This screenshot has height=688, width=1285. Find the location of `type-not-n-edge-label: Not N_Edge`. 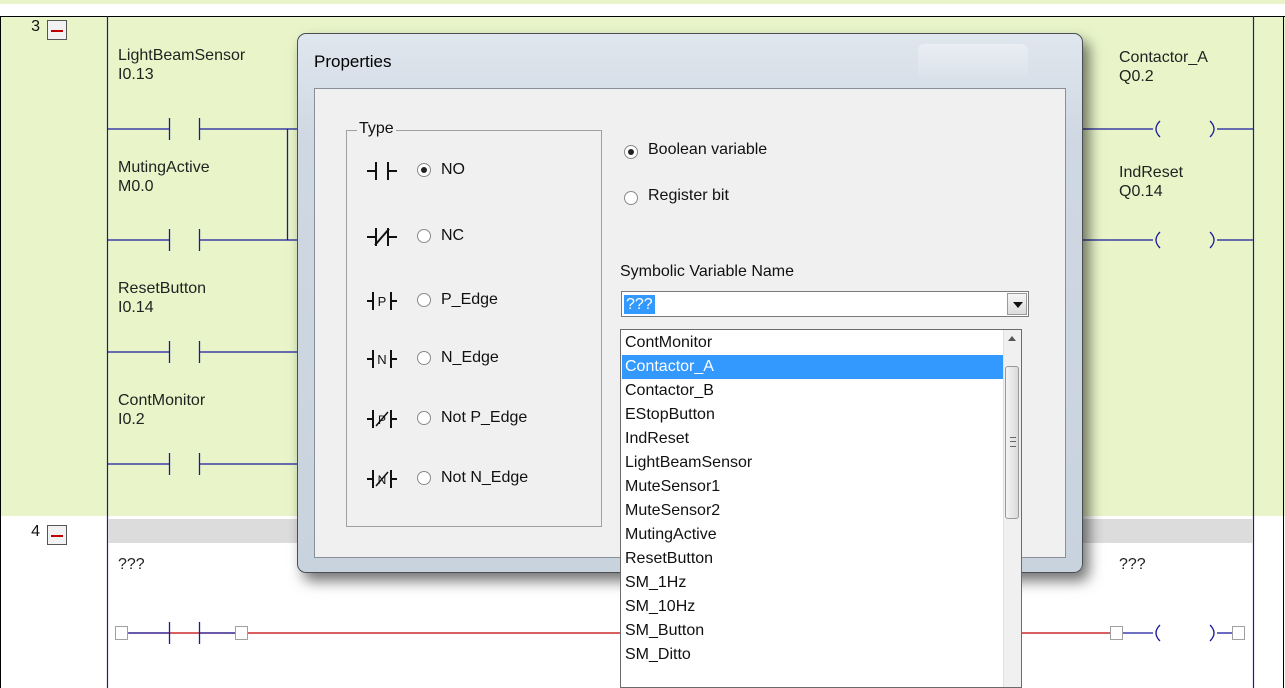

type-not-n-edge-label: Not N_Edge is located at coordinates (485, 477).